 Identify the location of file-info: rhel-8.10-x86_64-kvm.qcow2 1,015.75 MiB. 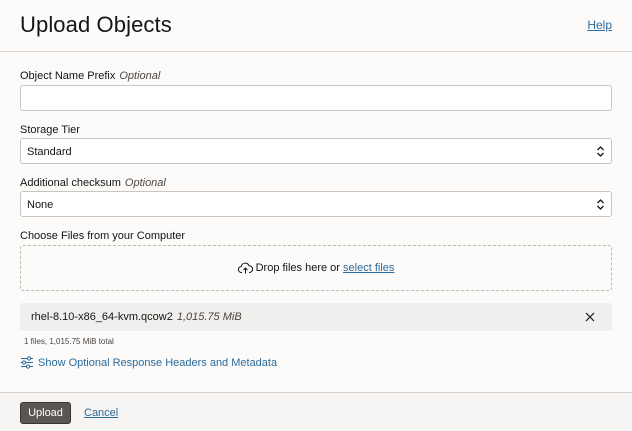
(136, 317).